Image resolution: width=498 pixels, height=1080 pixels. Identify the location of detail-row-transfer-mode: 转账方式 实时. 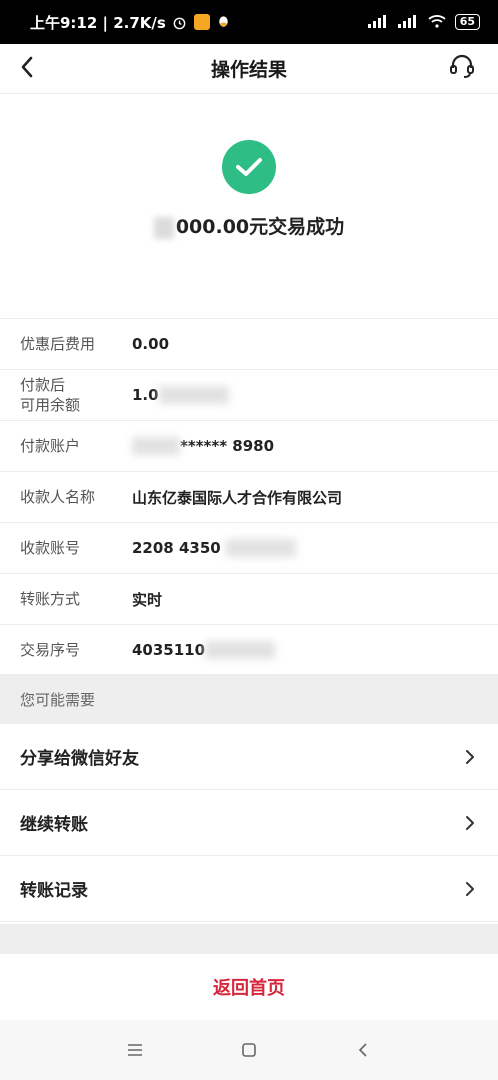
(249, 598).